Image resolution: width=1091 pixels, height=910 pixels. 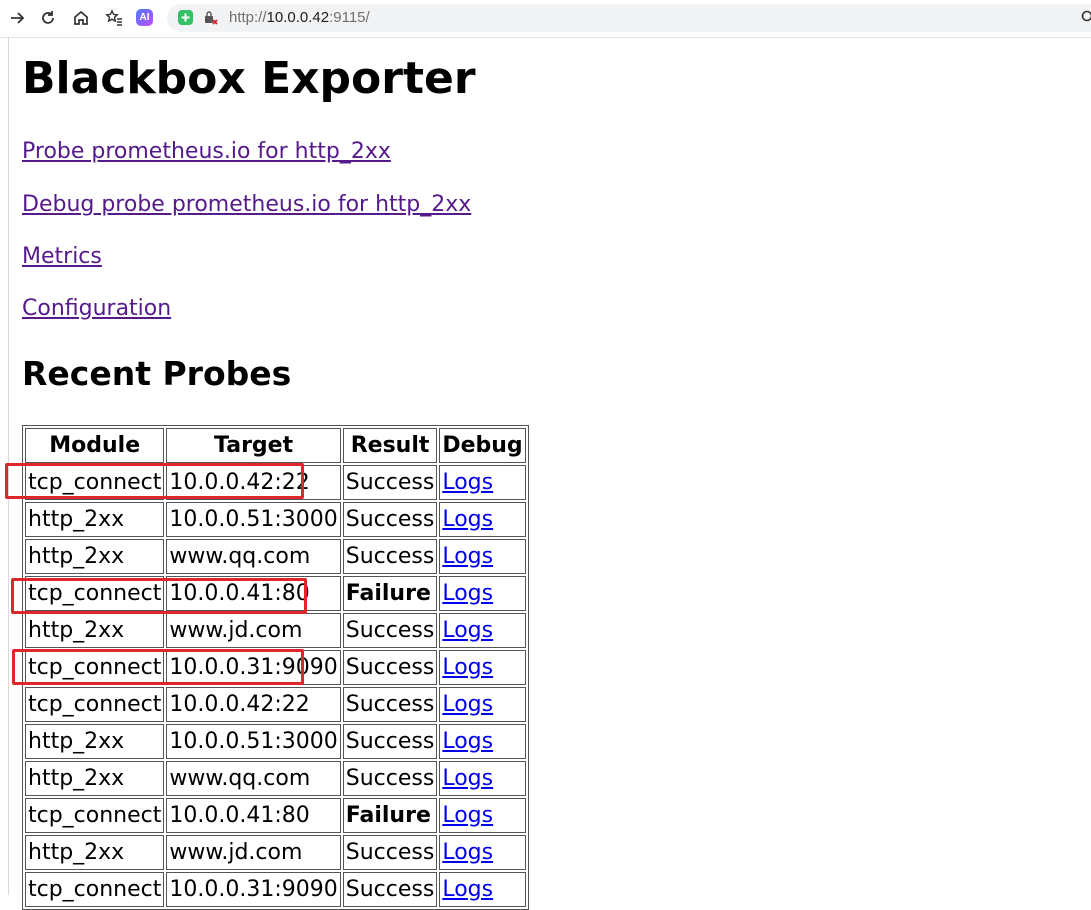 I want to click on url-host: 10.0.0.42, so click(x=298, y=17).